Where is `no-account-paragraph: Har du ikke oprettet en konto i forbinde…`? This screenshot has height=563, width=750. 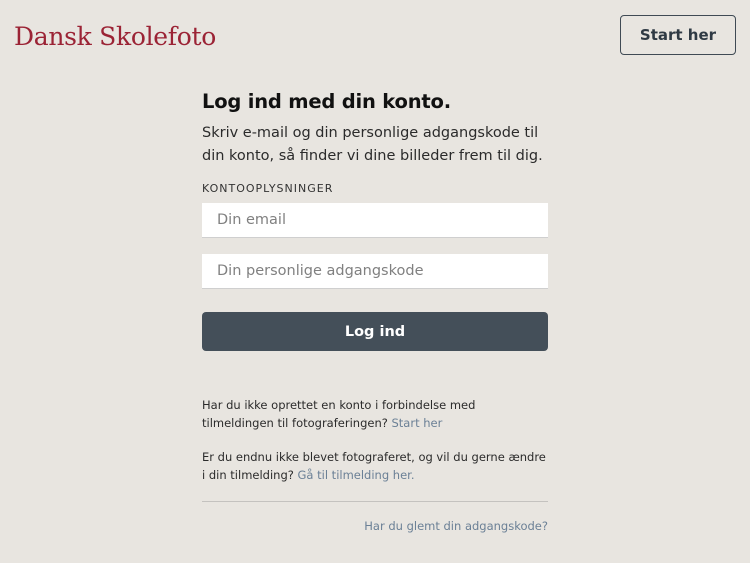 no-account-paragraph: Har du ikke oprettet en konto i forbinde… is located at coordinates (375, 414).